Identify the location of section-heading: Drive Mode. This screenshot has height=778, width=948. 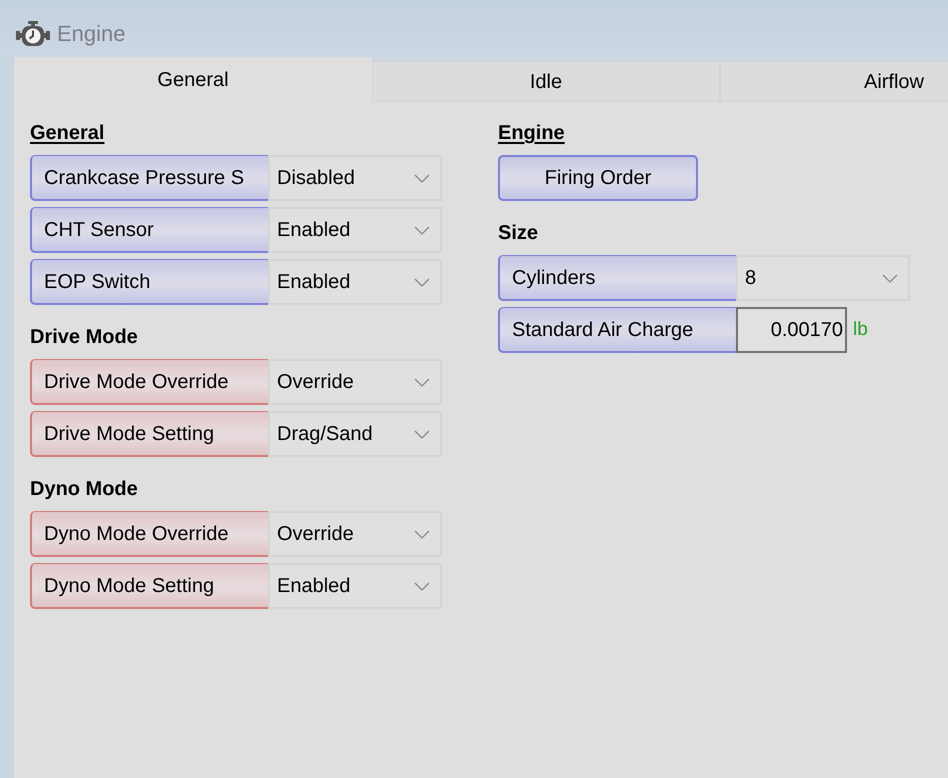
(84, 337).